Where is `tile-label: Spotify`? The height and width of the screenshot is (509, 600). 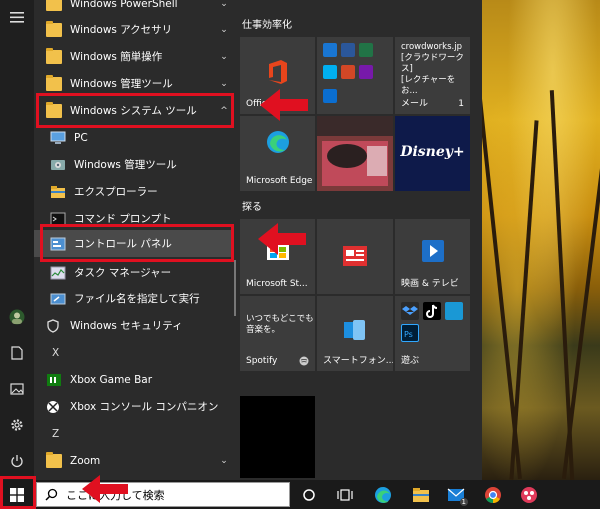
tile-label: Spotify is located at coordinates (262, 361).